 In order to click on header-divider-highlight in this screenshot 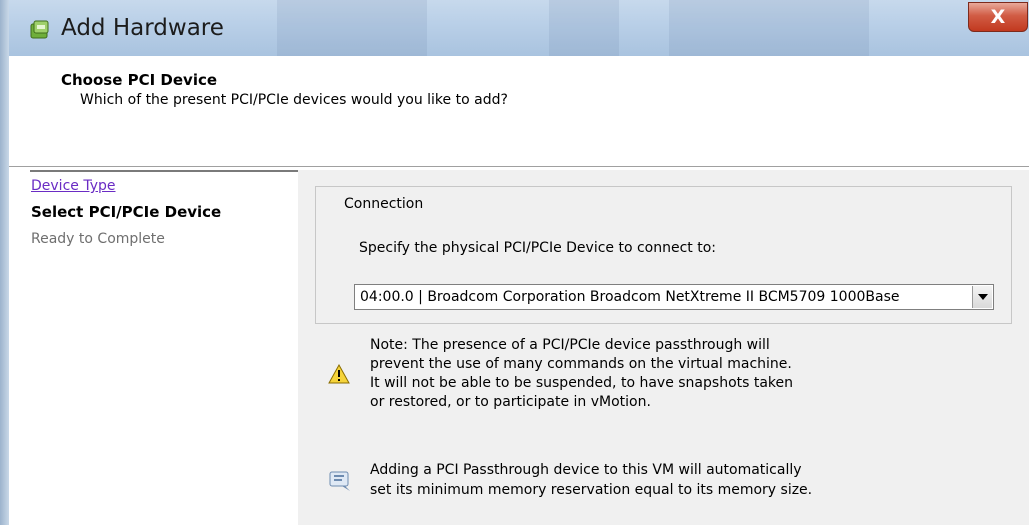, I will do `click(519, 167)`.